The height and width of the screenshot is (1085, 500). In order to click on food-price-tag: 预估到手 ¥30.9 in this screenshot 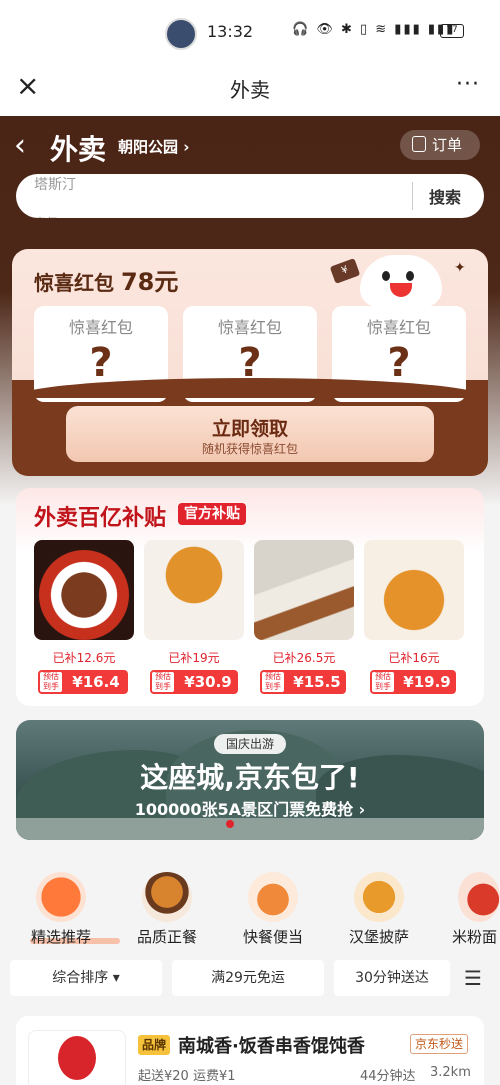, I will do `click(194, 682)`.